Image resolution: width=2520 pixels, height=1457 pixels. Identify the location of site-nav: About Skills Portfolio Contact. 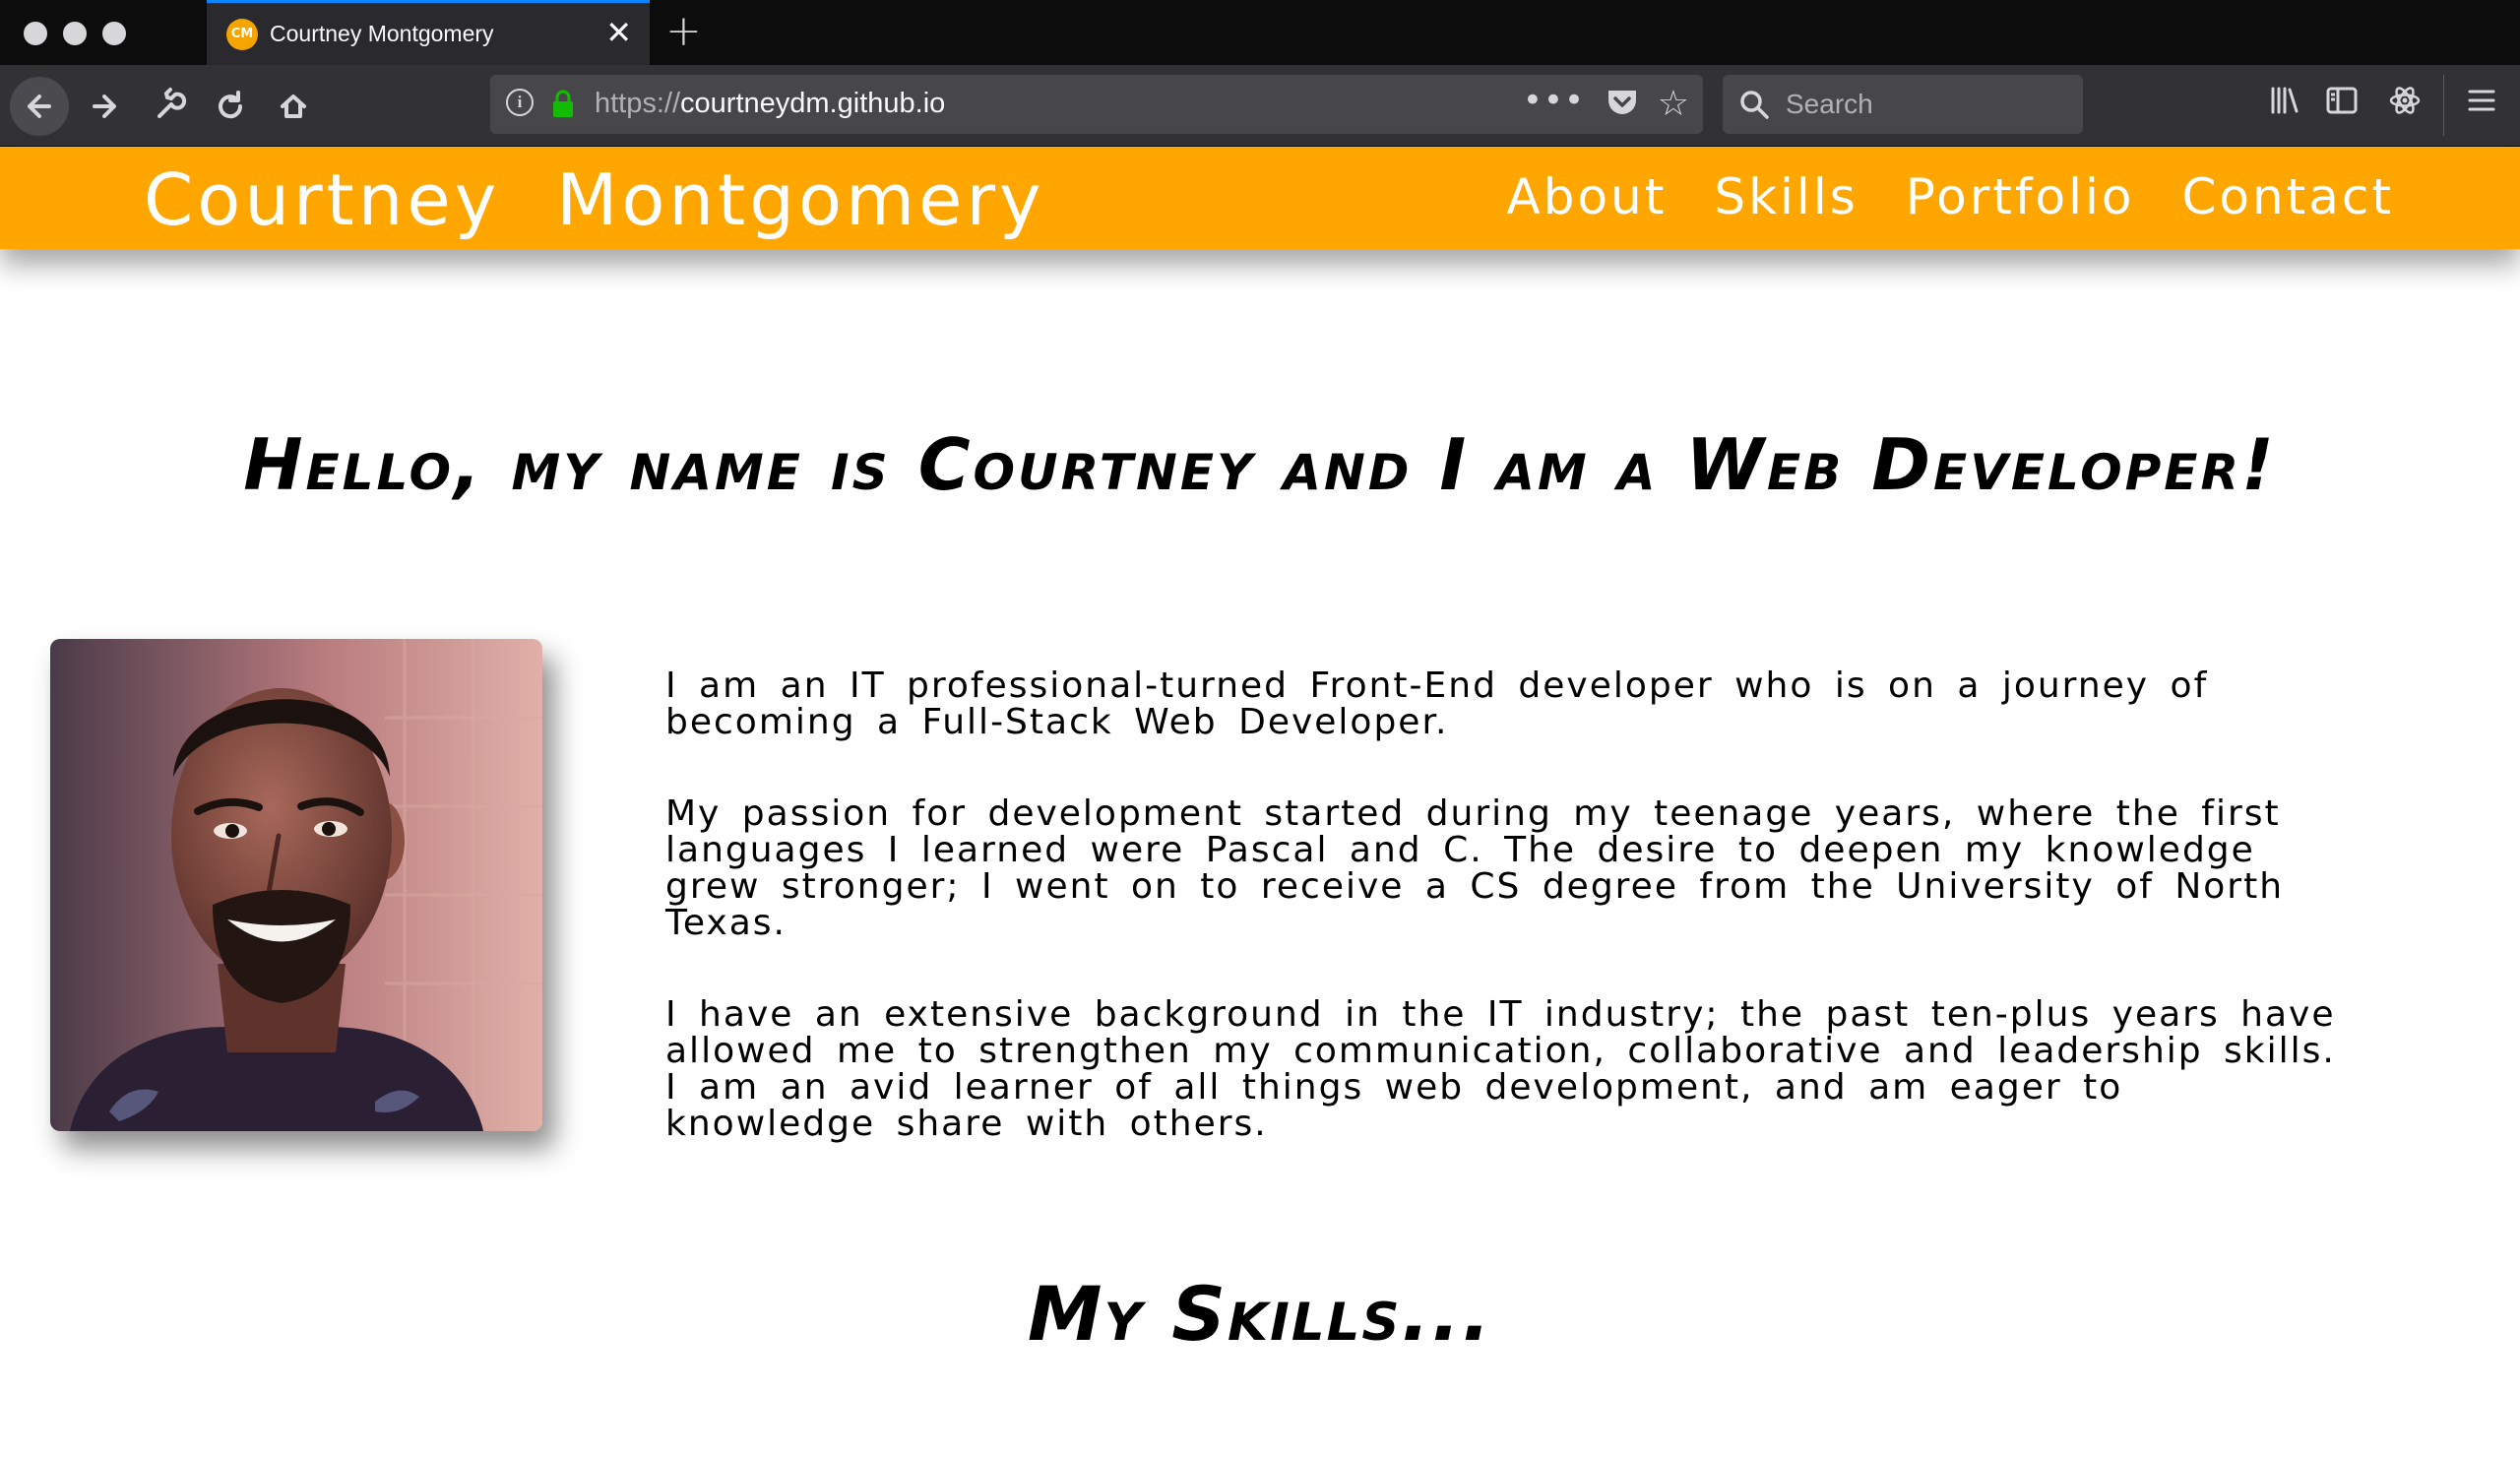
(1950, 196).